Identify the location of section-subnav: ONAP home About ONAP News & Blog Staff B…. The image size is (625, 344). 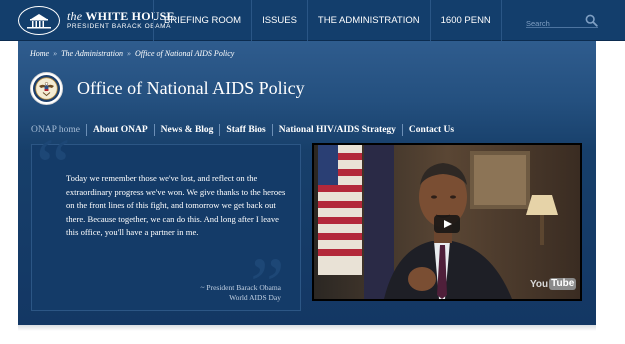
(245, 129).